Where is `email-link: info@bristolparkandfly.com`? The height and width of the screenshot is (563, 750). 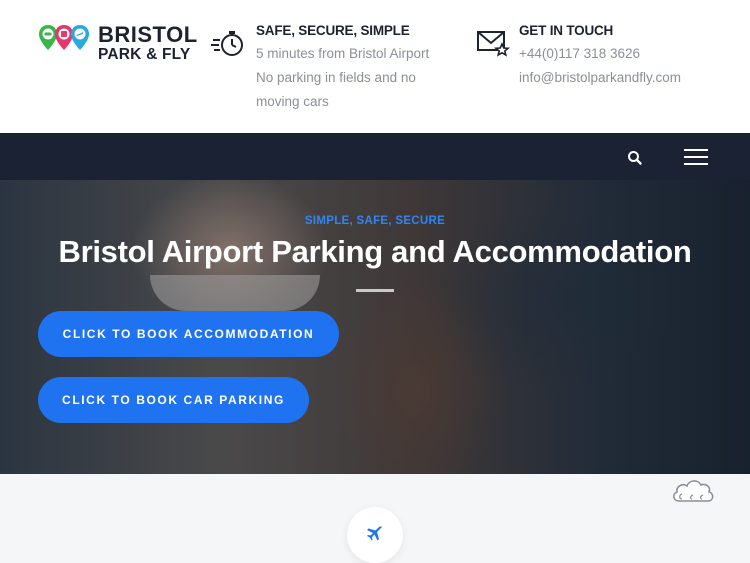
email-link: info@bristolparkandfly.com is located at coordinates (629, 78).